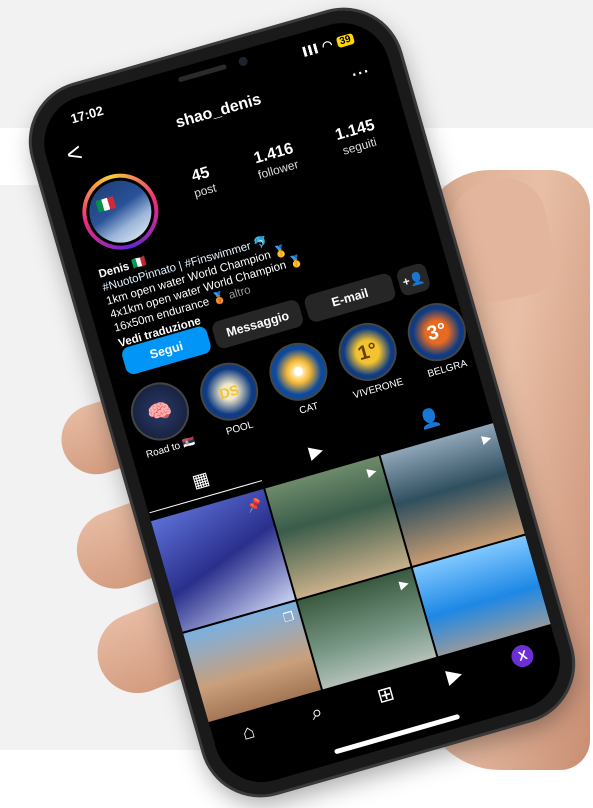  Describe the element at coordinates (356, 138) in the screenshot. I see `stat-following: 1.145 seguiti` at that location.